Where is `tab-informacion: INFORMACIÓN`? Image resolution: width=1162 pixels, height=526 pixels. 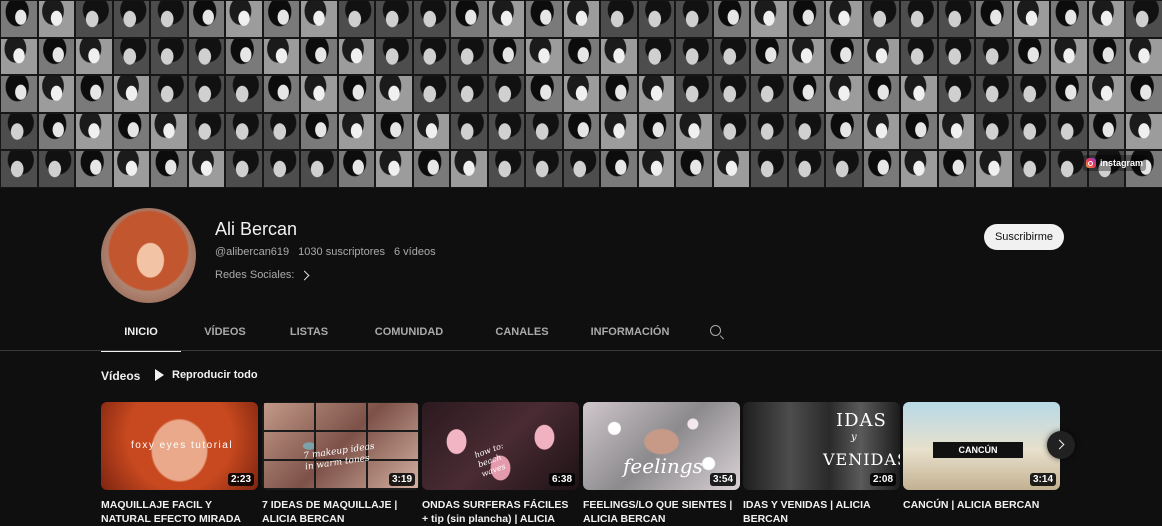 tab-informacion: INFORMACIÓN is located at coordinates (630, 332).